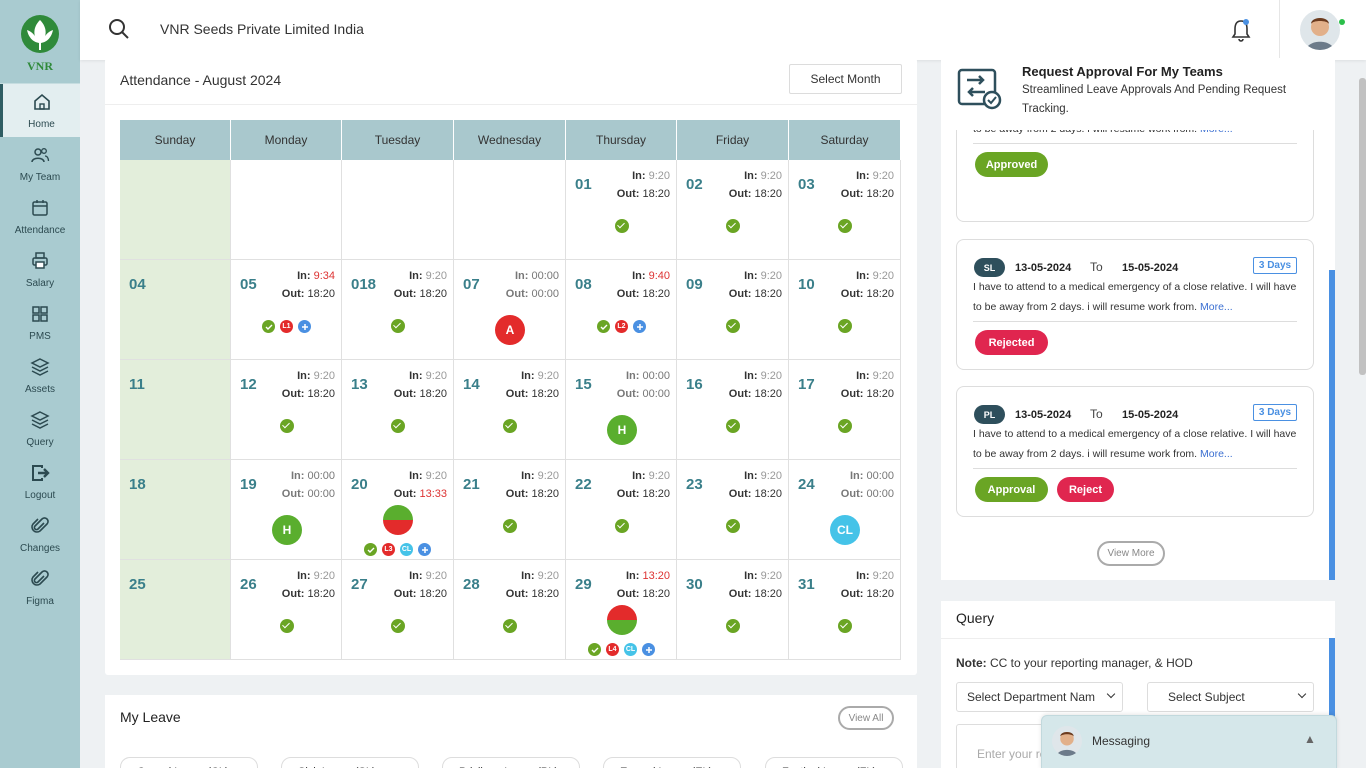 The height and width of the screenshot is (768, 1366). Describe the element at coordinates (359, 384) in the screenshot. I see `day-number: 13` at that location.